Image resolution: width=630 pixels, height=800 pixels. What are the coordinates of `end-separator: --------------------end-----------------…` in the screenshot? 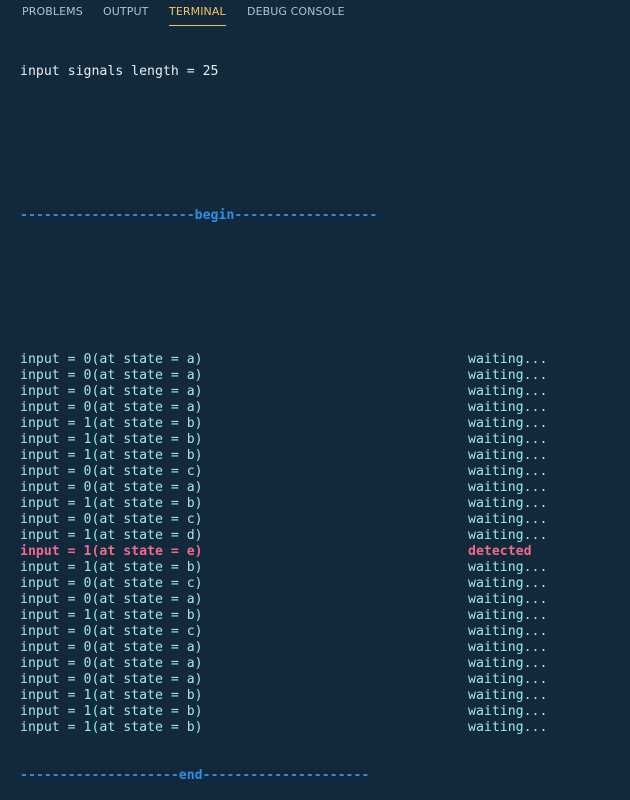 It's located at (195, 775).